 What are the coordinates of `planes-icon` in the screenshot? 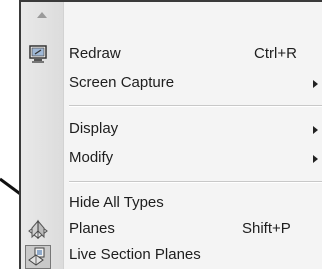 It's located at (38, 230).